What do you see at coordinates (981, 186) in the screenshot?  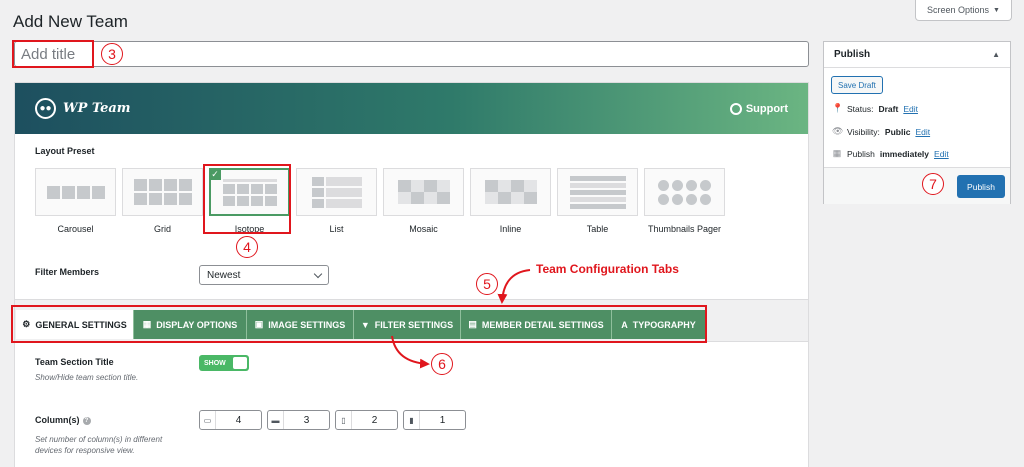 I see `publish-button: Publish` at bounding box center [981, 186].